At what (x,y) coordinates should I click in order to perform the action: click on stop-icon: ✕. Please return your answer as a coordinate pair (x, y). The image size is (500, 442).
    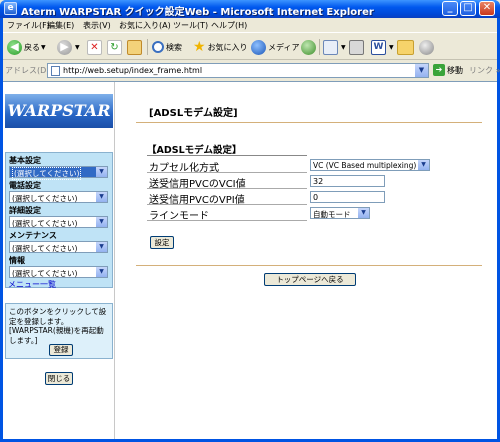
    Looking at the image, I should click on (94, 47).